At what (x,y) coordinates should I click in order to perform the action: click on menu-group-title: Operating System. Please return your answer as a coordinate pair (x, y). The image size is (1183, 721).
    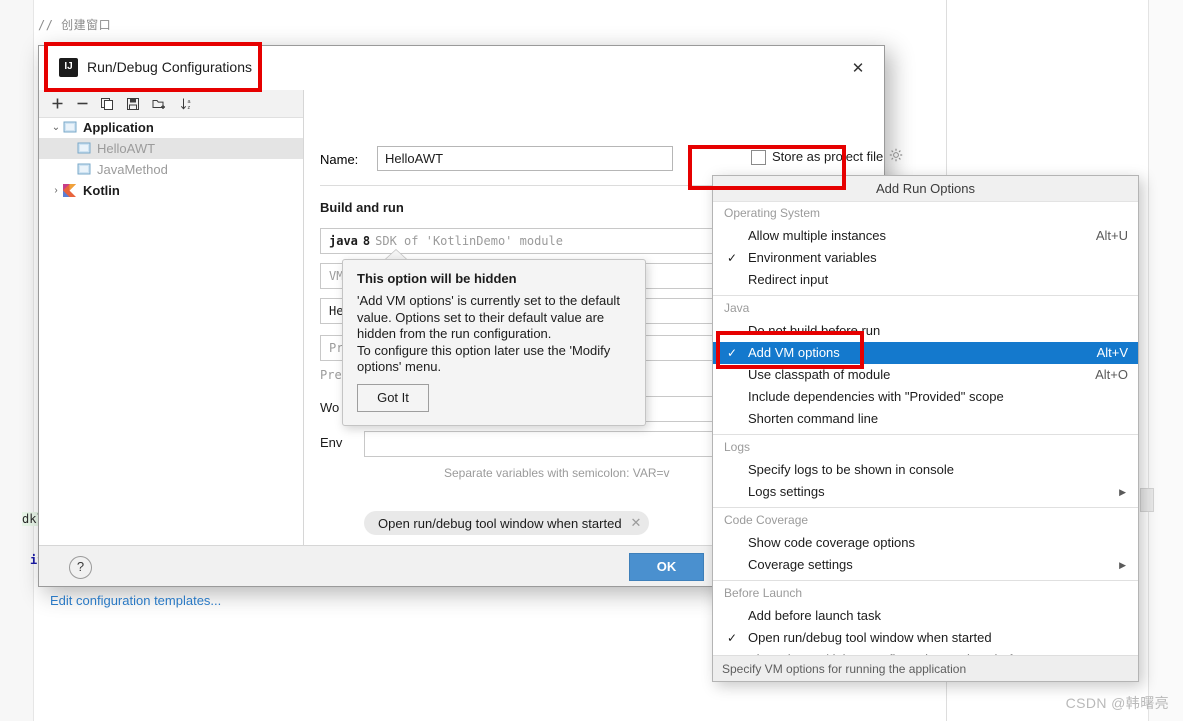
    Looking at the image, I should click on (772, 213).